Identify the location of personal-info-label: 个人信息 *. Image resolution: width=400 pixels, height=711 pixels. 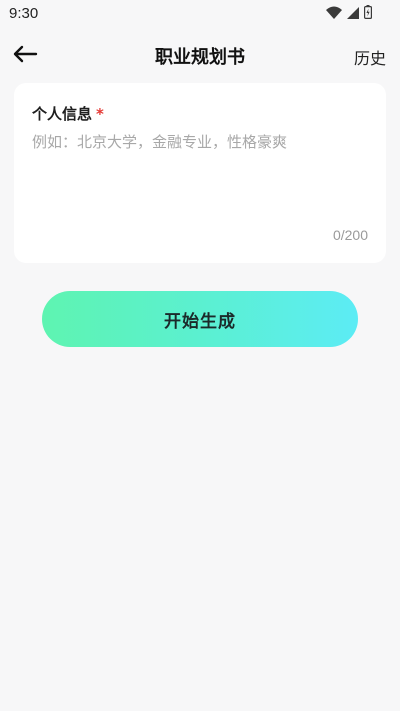
(68, 113).